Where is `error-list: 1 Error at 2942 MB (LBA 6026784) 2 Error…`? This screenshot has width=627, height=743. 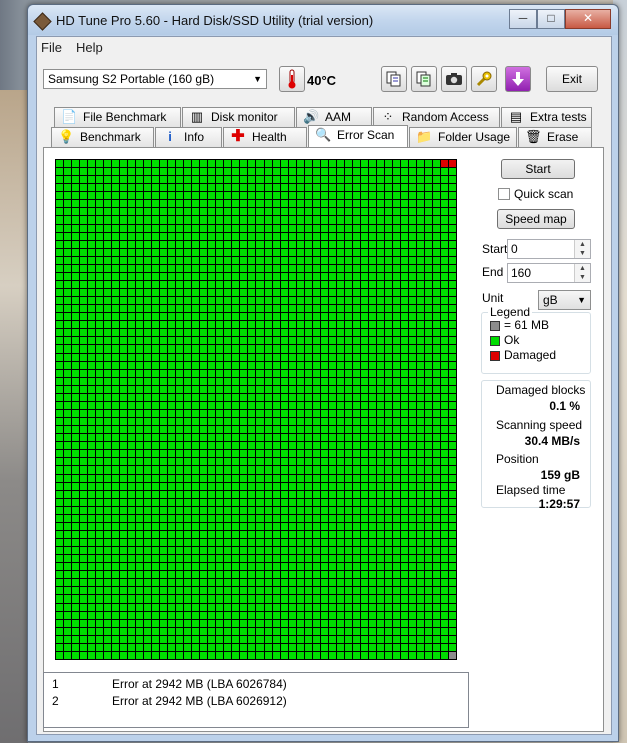
error-list: 1 Error at 2942 MB (LBA 6026784) 2 Error… is located at coordinates (256, 700).